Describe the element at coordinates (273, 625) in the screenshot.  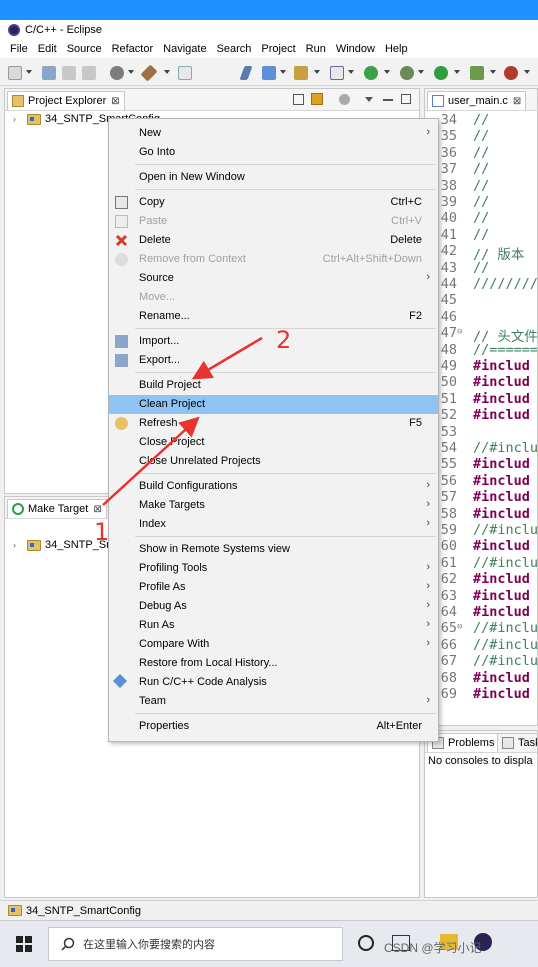
I see `menu-item-run-as: Run As ›` at that location.